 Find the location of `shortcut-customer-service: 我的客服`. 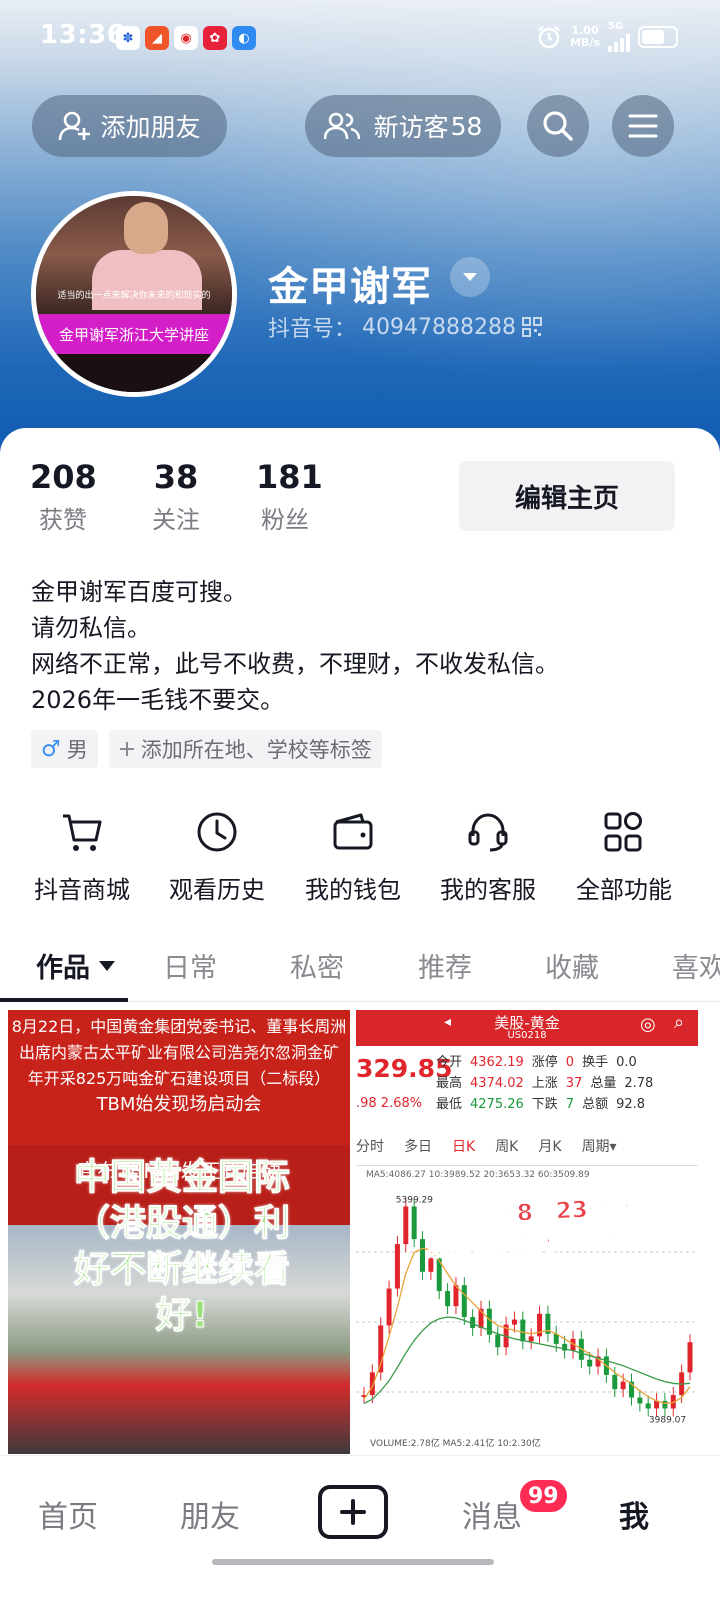

shortcut-customer-service: 我的客服 is located at coordinates (488, 855).